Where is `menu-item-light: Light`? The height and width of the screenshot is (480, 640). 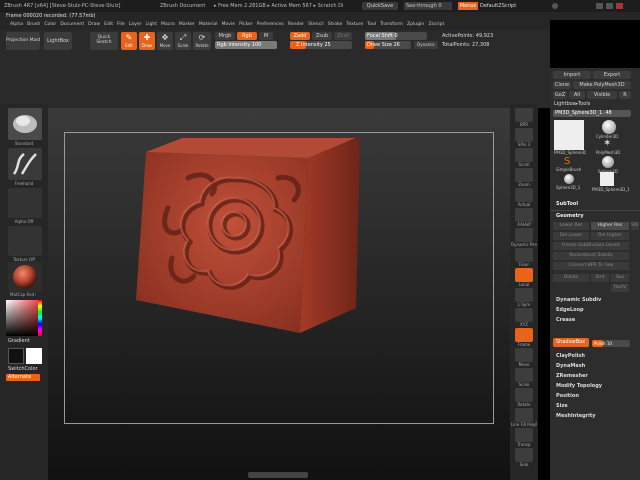
menu-item-light: Light is located at coordinates (151, 25).